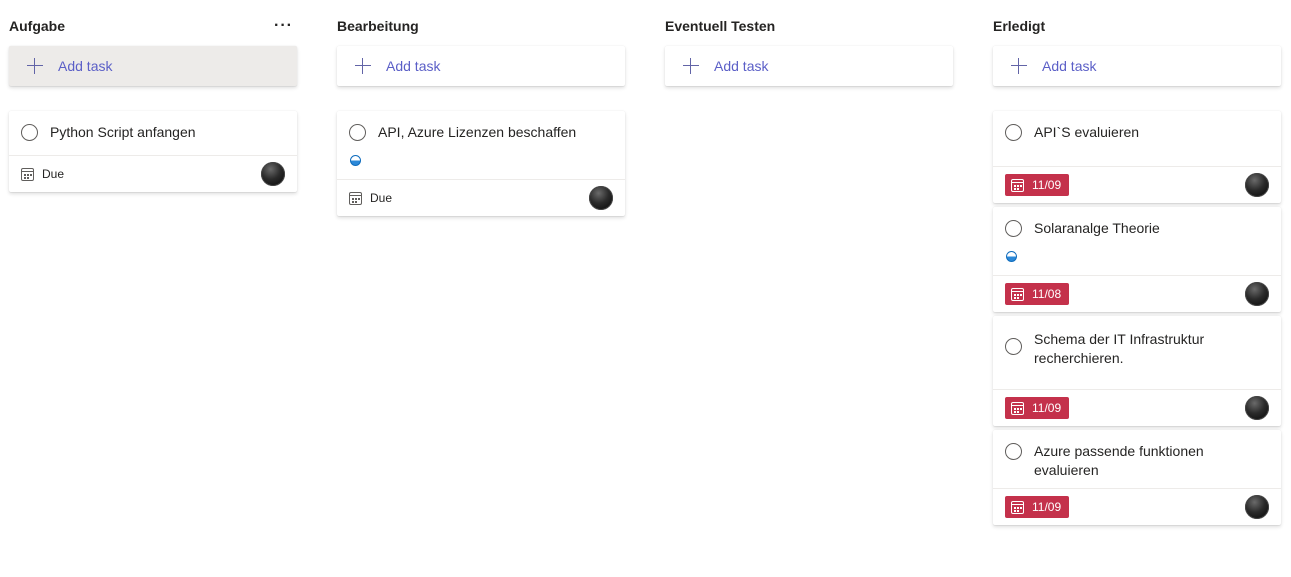  I want to click on column-header: Eventuell Testen, so click(809, 26).